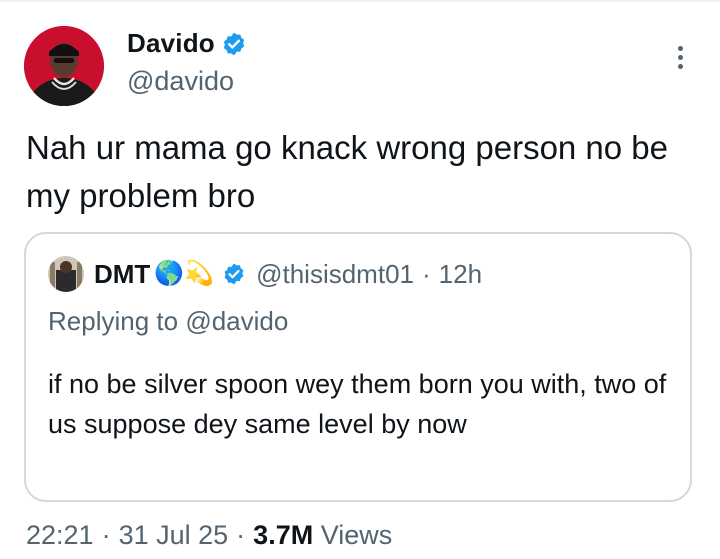 The height and width of the screenshot is (559, 720). Describe the element at coordinates (236, 321) in the screenshot. I see `replying-to-mention: @davido` at that location.